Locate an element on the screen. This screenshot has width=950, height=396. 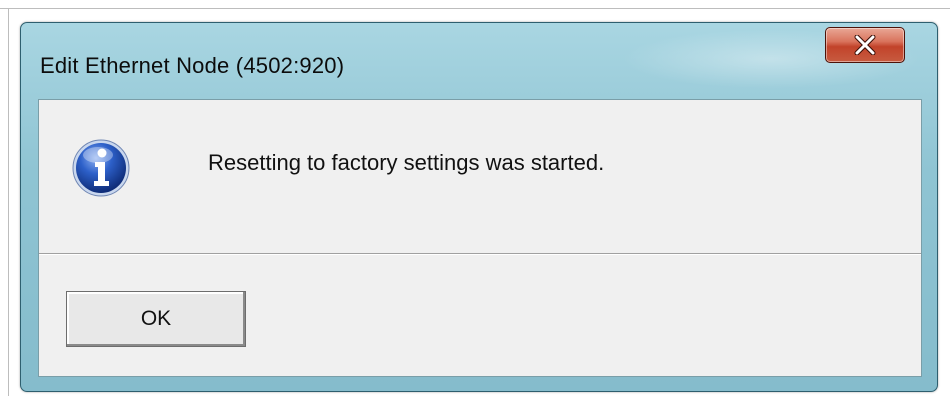
ok-button: OK is located at coordinates (156, 319).